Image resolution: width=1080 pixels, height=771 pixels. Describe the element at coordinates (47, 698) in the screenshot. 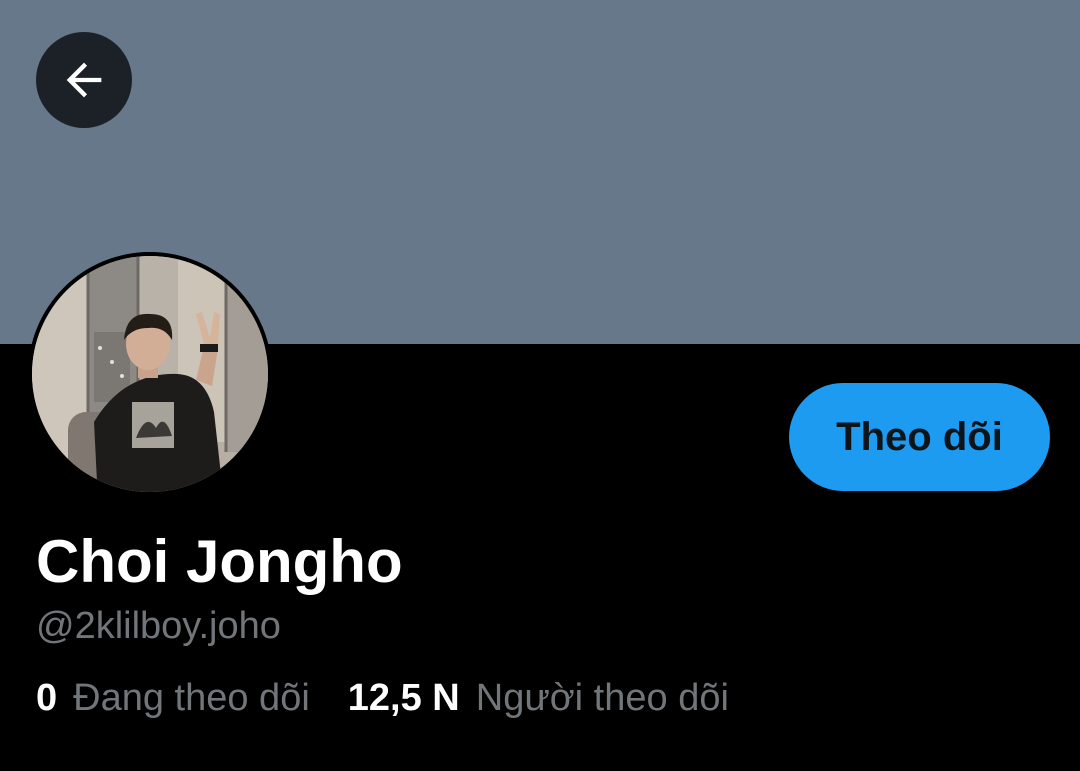

I see `following-count: 0` at that location.